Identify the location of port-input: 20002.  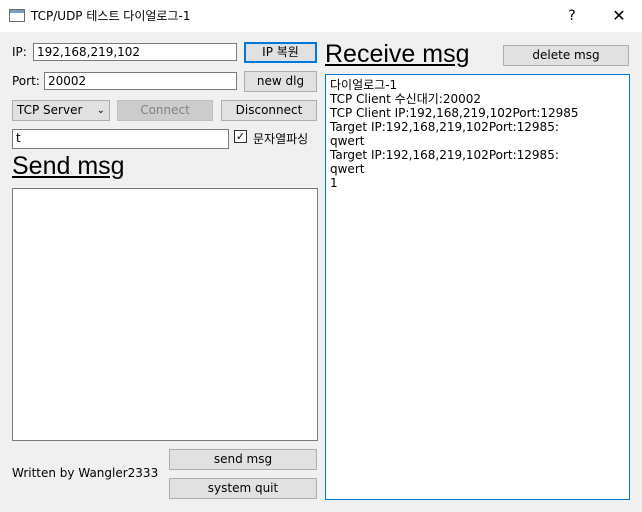
(140, 81).